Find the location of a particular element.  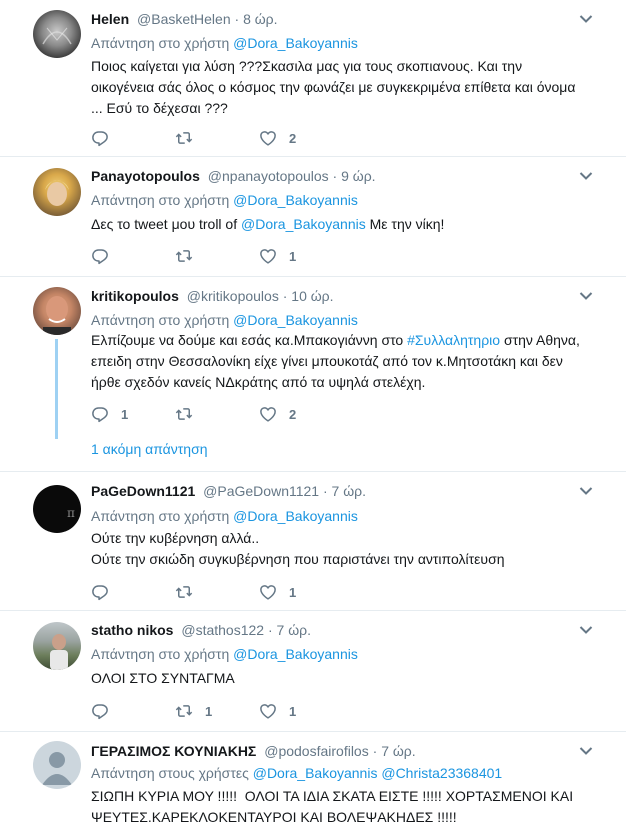

user-handle: @BasketHelen is located at coordinates (184, 19).